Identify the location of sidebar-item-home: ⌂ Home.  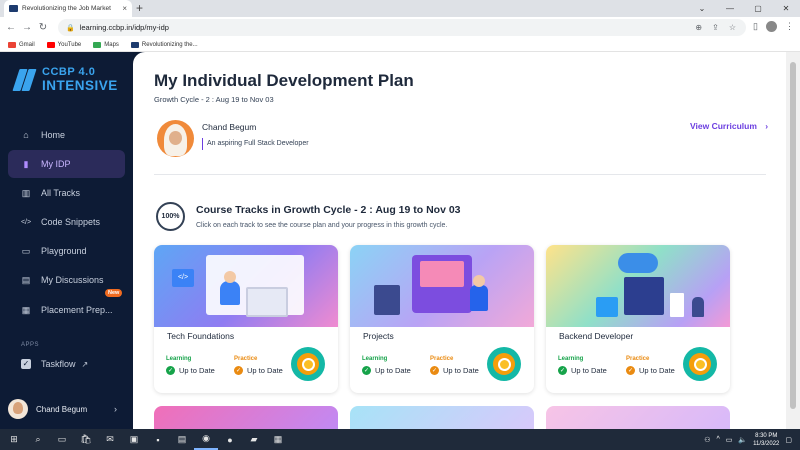
(66, 135).